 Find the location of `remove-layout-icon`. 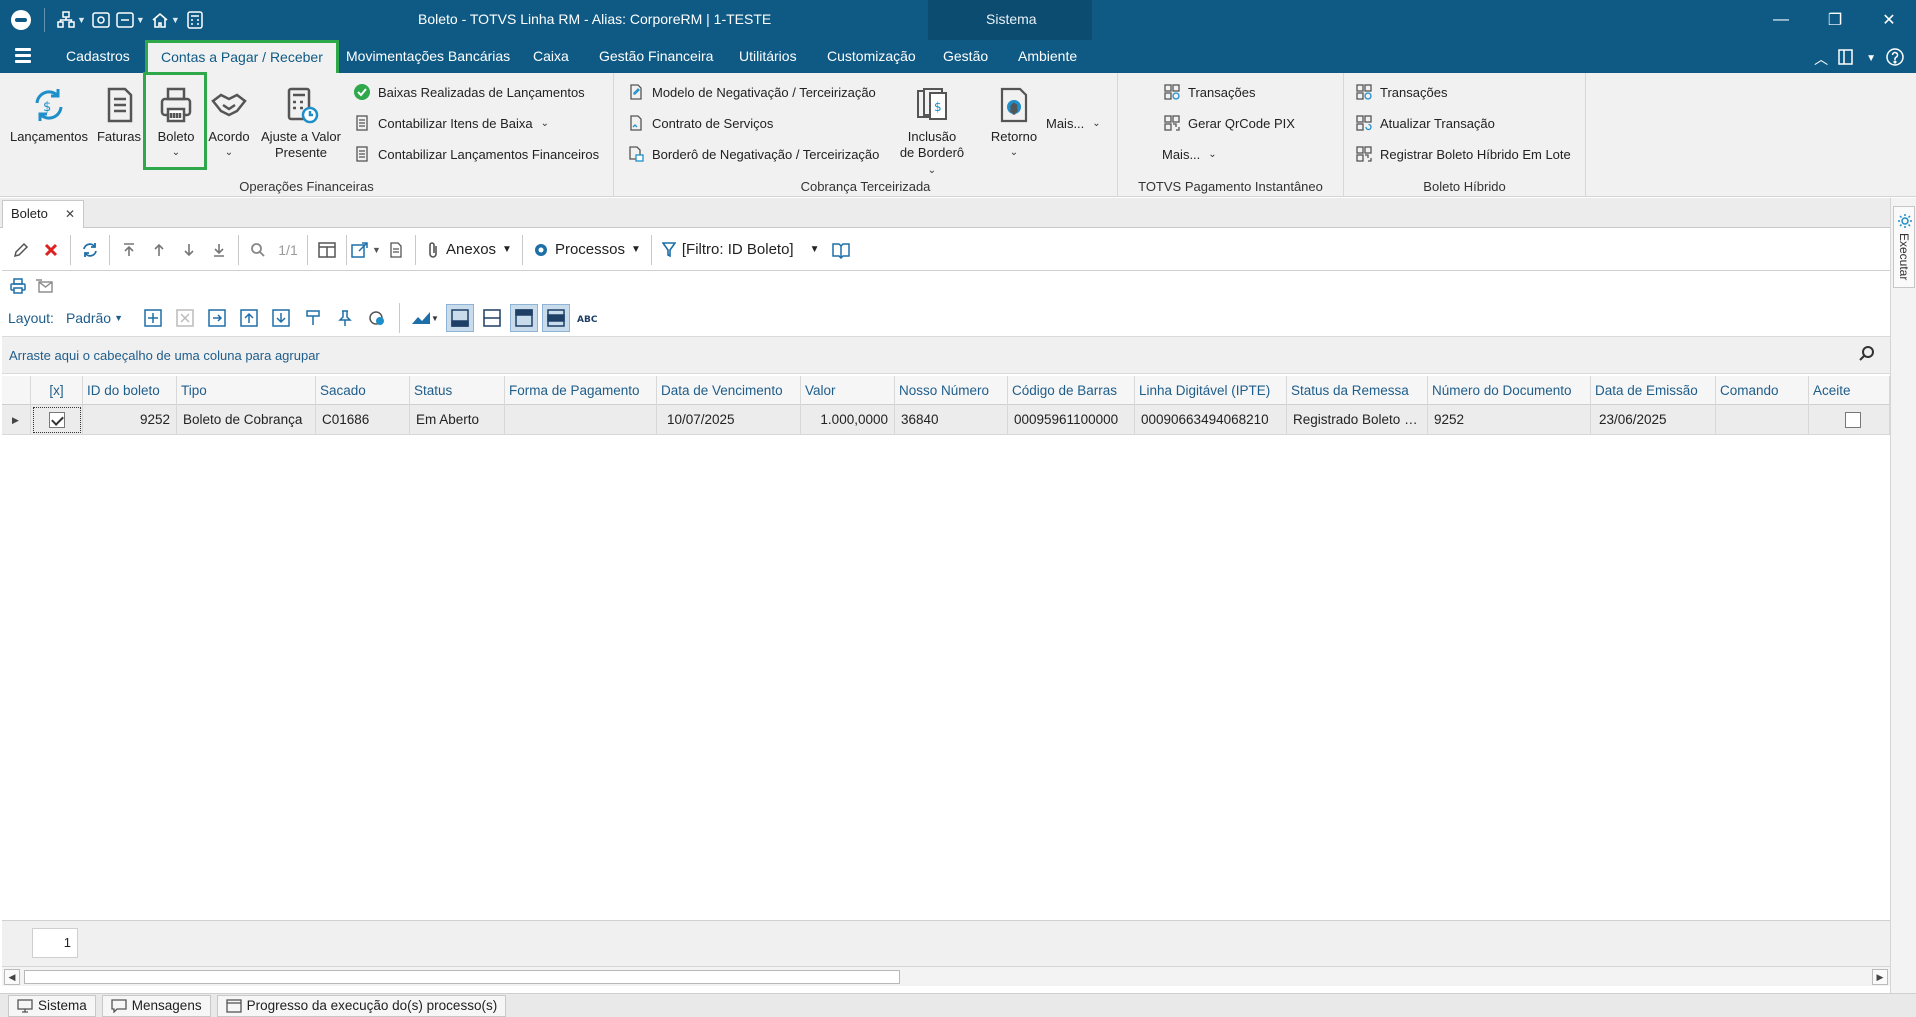

remove-layout-icon is located at coordinates (185, 318).